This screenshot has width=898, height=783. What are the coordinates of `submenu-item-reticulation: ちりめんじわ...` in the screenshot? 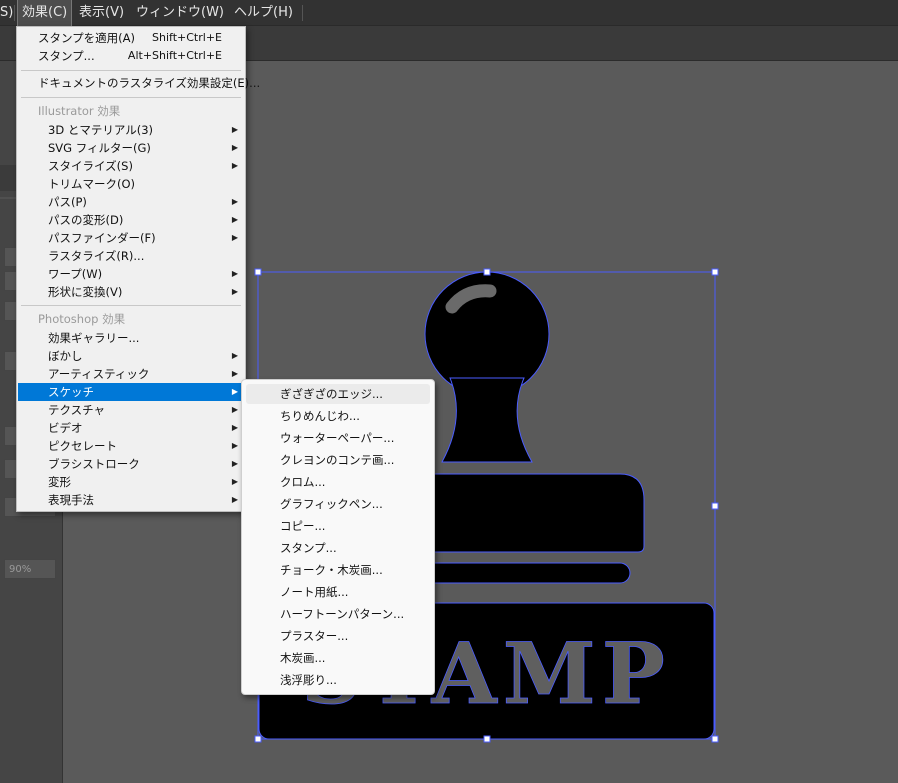 It's located at (338, 416).